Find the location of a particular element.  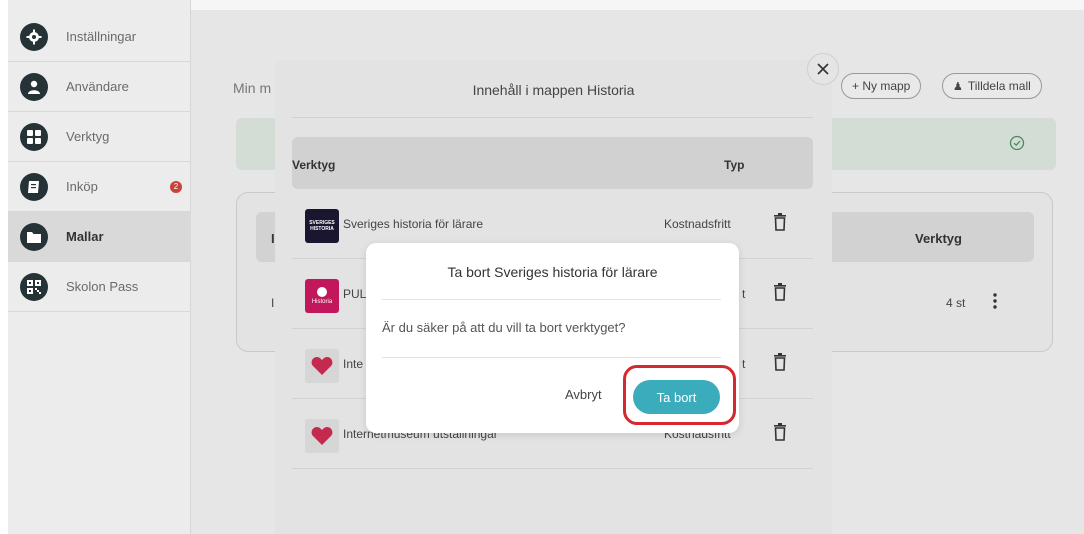

assign-template-button: ♟ Tilldela mall is located at coordinates (992, 86).